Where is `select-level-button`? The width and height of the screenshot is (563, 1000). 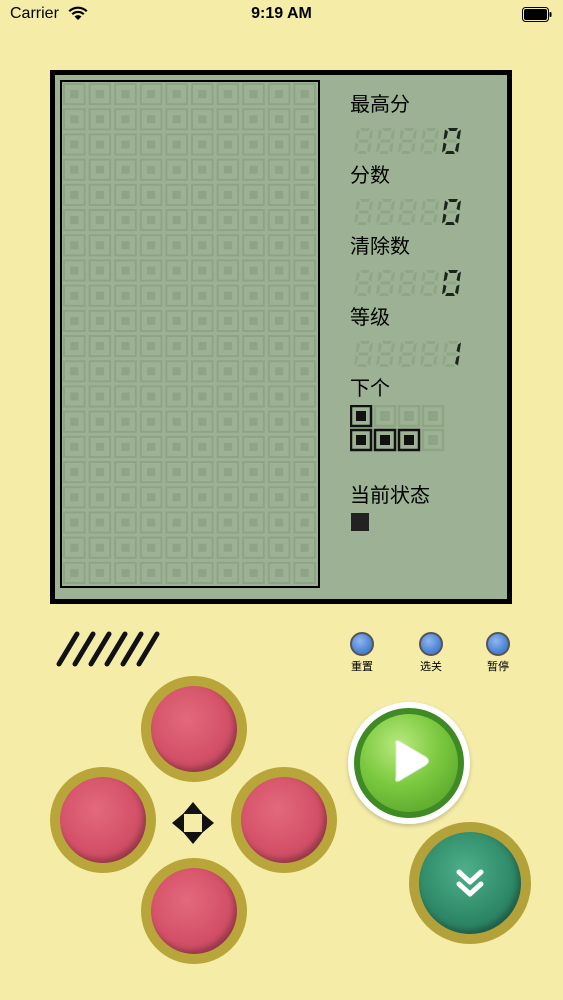 select-level-button is located at coordinates (431, 644).